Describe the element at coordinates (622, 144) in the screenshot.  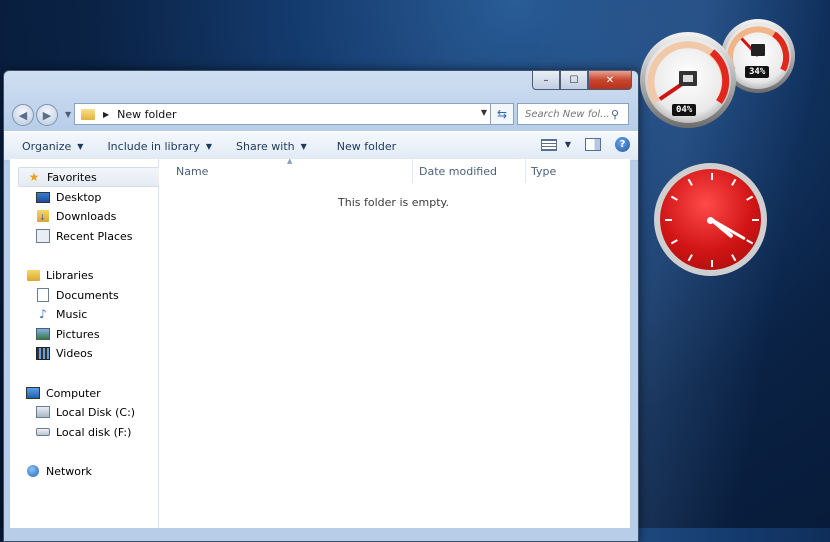
I see `help-icon: ?` at that location.